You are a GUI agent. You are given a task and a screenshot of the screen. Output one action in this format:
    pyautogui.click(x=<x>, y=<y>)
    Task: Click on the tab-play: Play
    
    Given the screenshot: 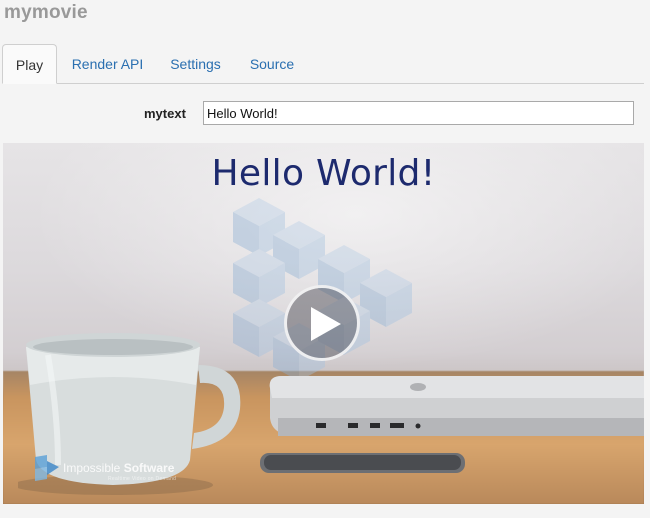 What is the action you would take?
    pyautogui.click(x=29, y=64)
    